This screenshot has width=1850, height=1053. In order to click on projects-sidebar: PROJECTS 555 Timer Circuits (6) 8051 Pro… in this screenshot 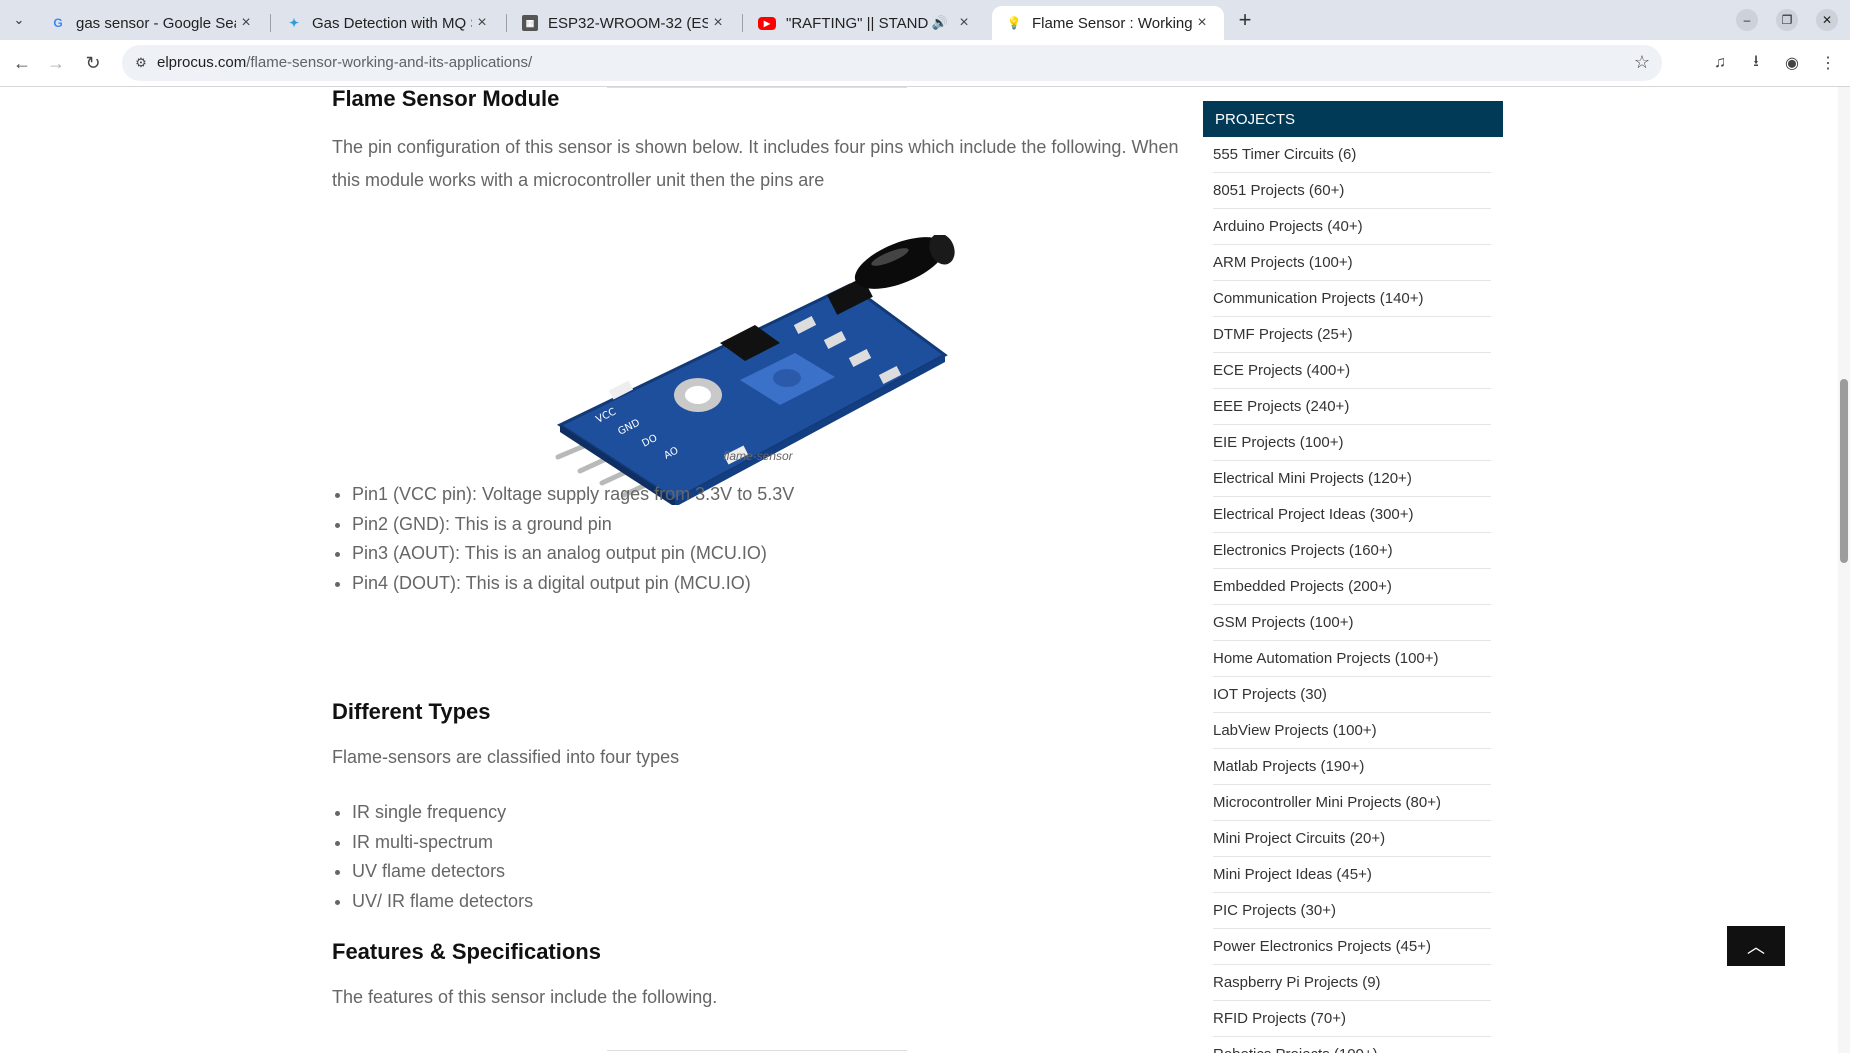, I will do `click(1353, 577)`.